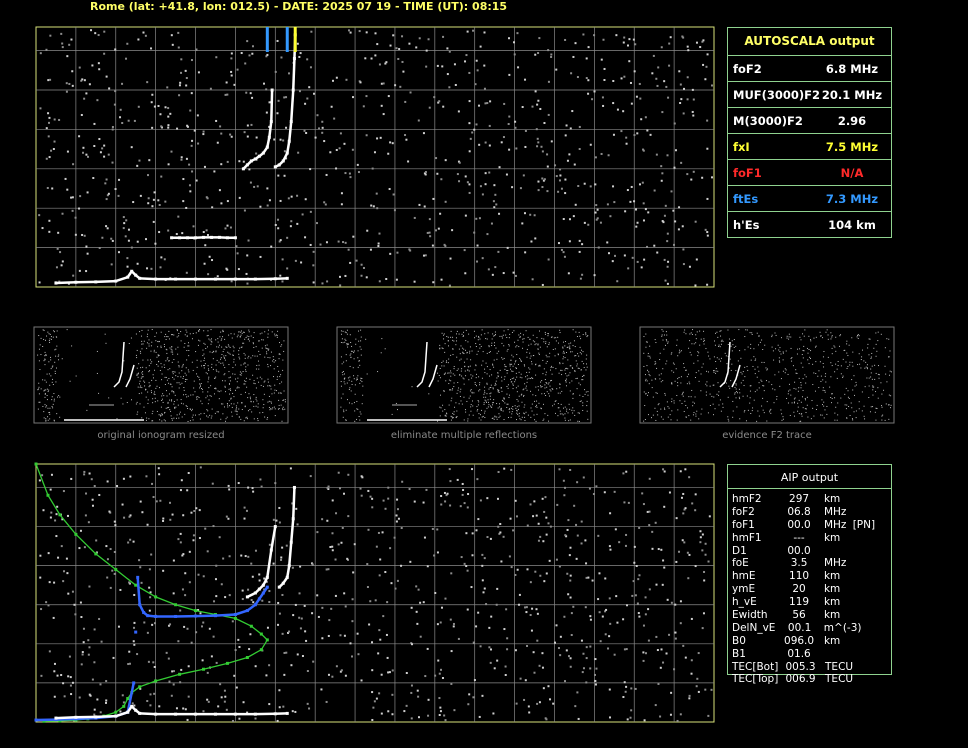 This screenshot has width=968, height=748. Describe the element at coordinates (809, 120) in the screenshot. I see `autoscala-row: M(3000)F2 2.96` at that location.